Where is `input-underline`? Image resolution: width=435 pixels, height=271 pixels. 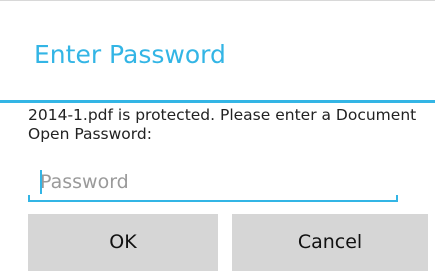 input-underline is located at coordinates (213, 201).